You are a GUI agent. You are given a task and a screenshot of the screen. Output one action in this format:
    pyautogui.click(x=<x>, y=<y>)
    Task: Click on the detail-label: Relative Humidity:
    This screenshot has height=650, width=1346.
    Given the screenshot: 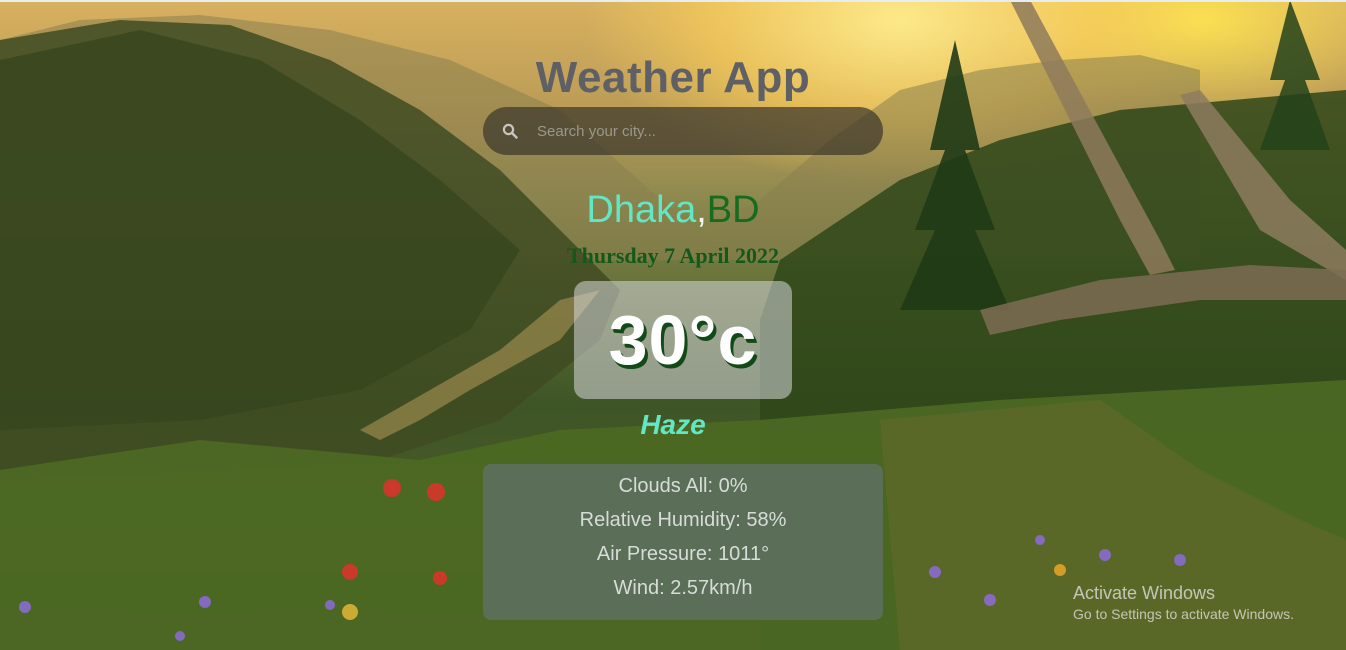 What is the action you would take?
    pyautogui.click(x=663, y=520)
    